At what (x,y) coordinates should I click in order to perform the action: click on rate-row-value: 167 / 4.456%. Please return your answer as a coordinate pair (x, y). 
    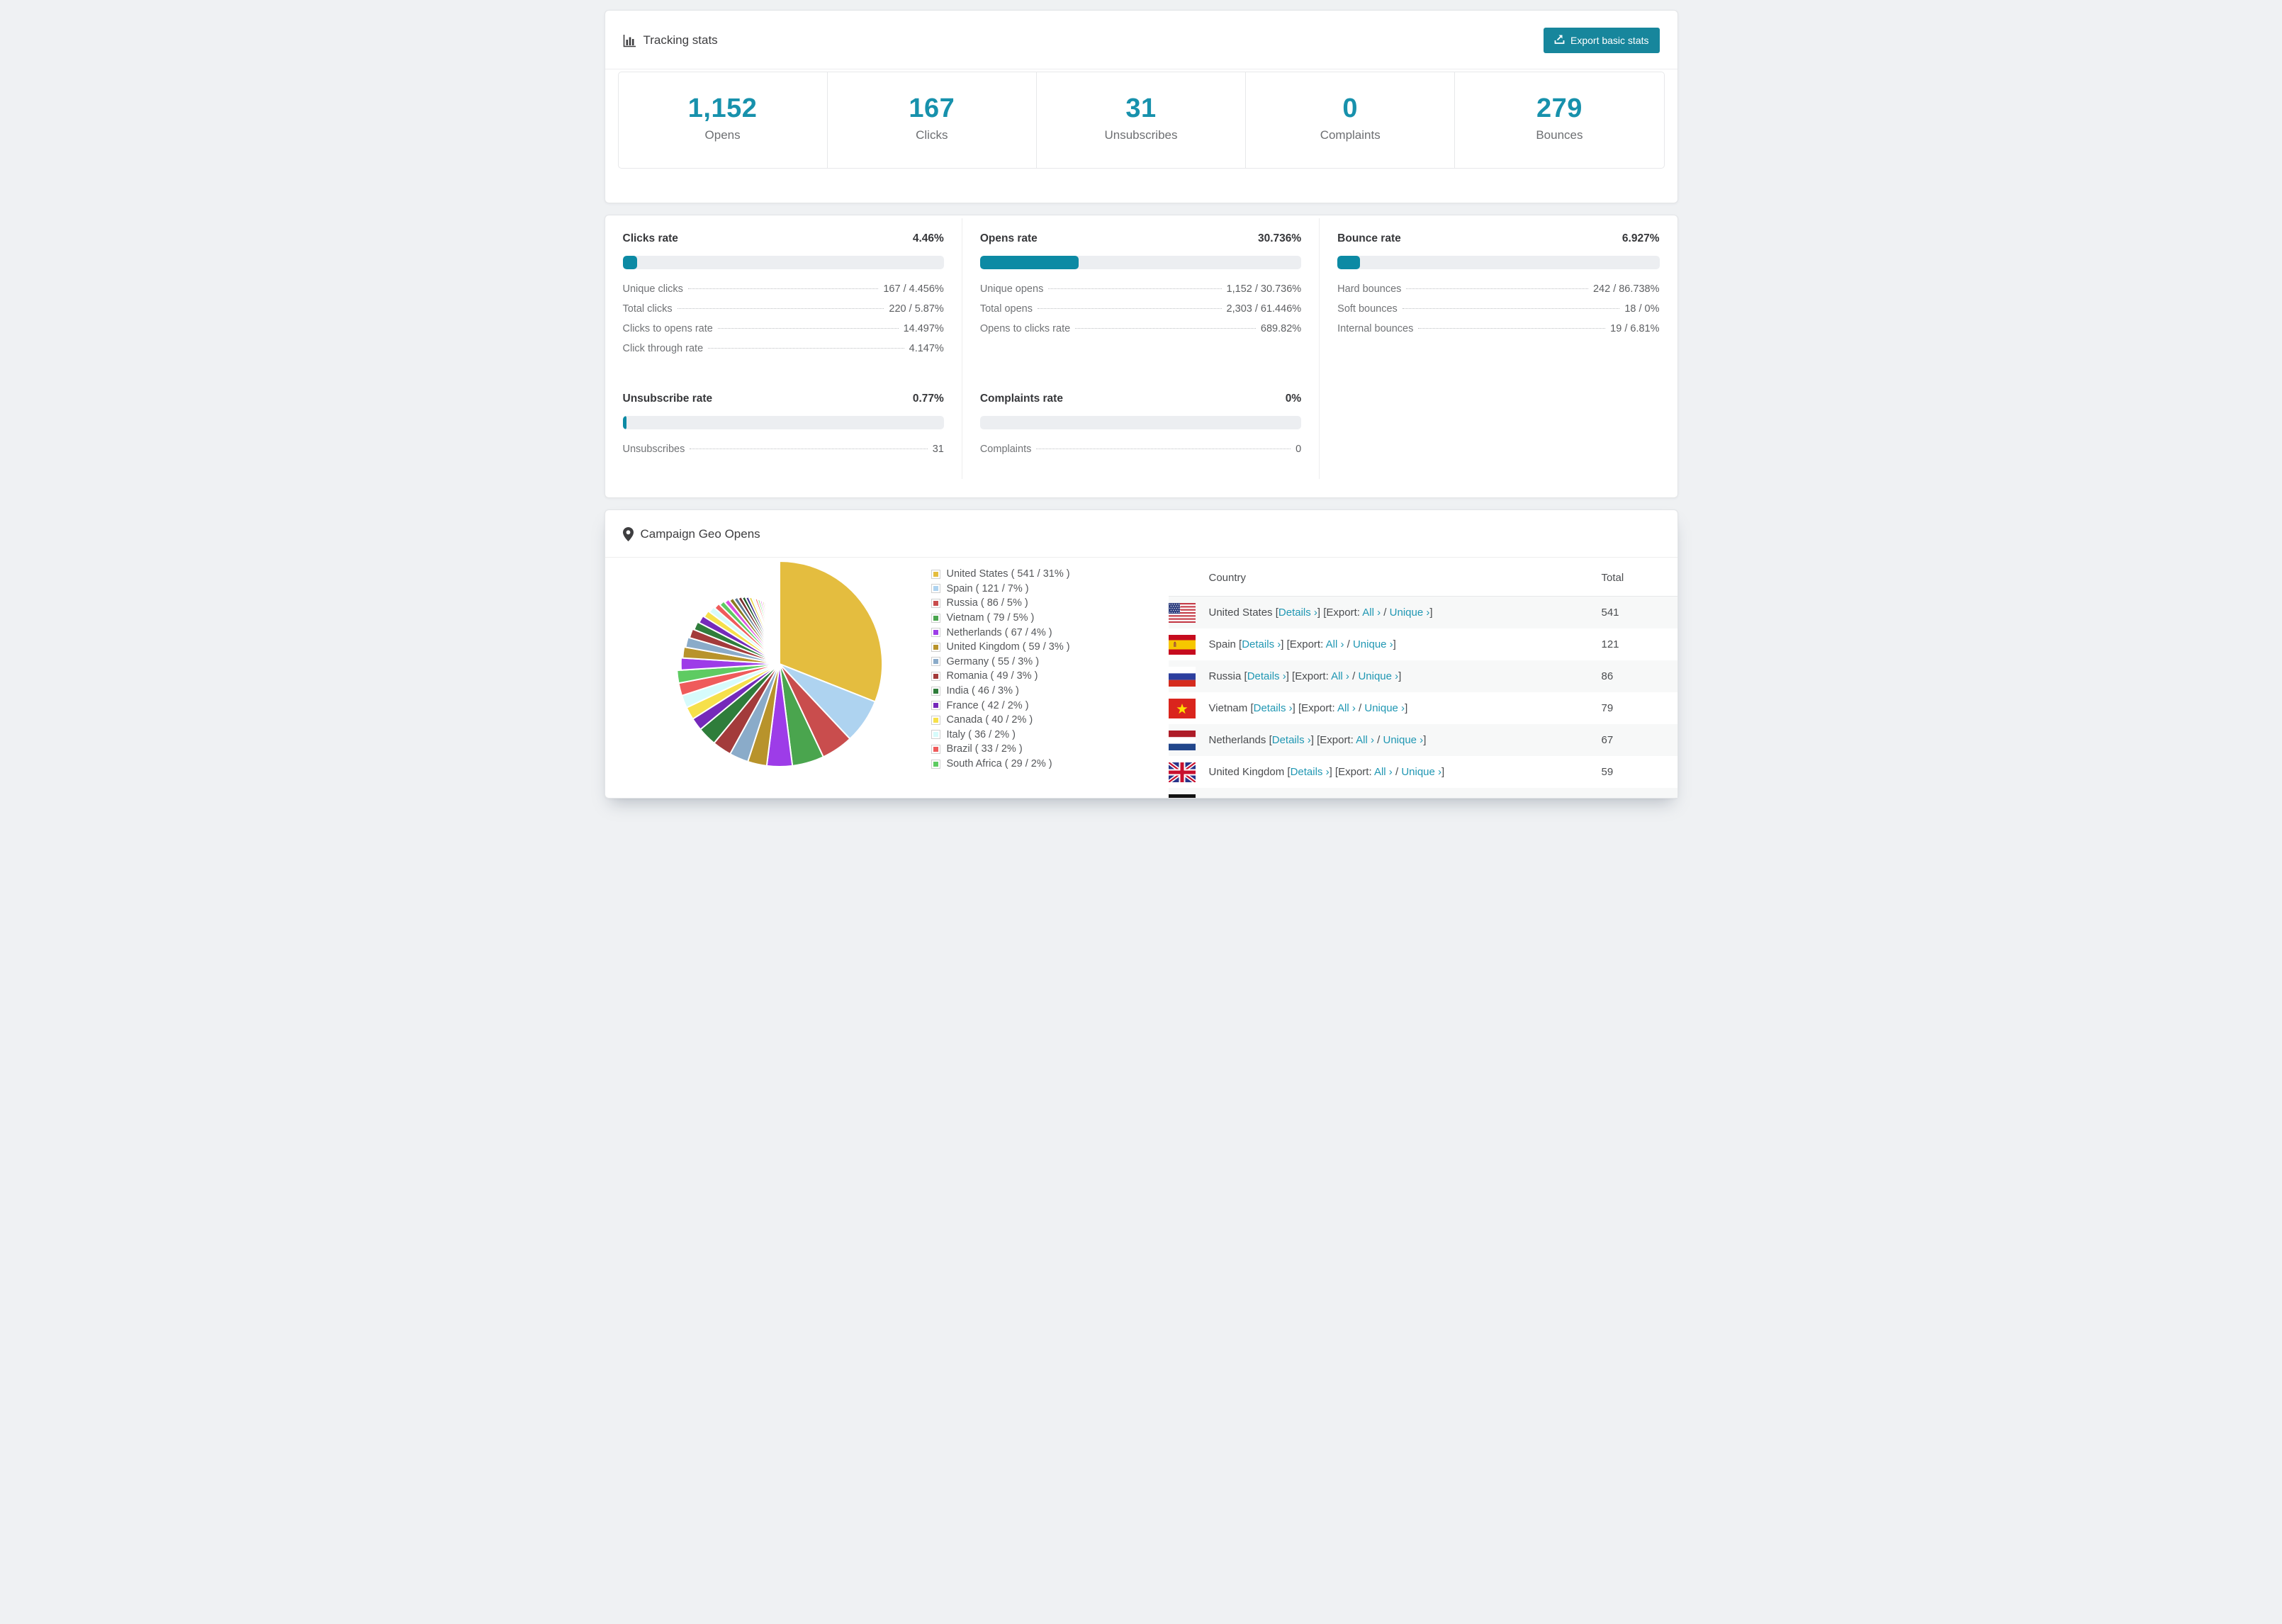
    Looking at the image, I should click on (914, 289).